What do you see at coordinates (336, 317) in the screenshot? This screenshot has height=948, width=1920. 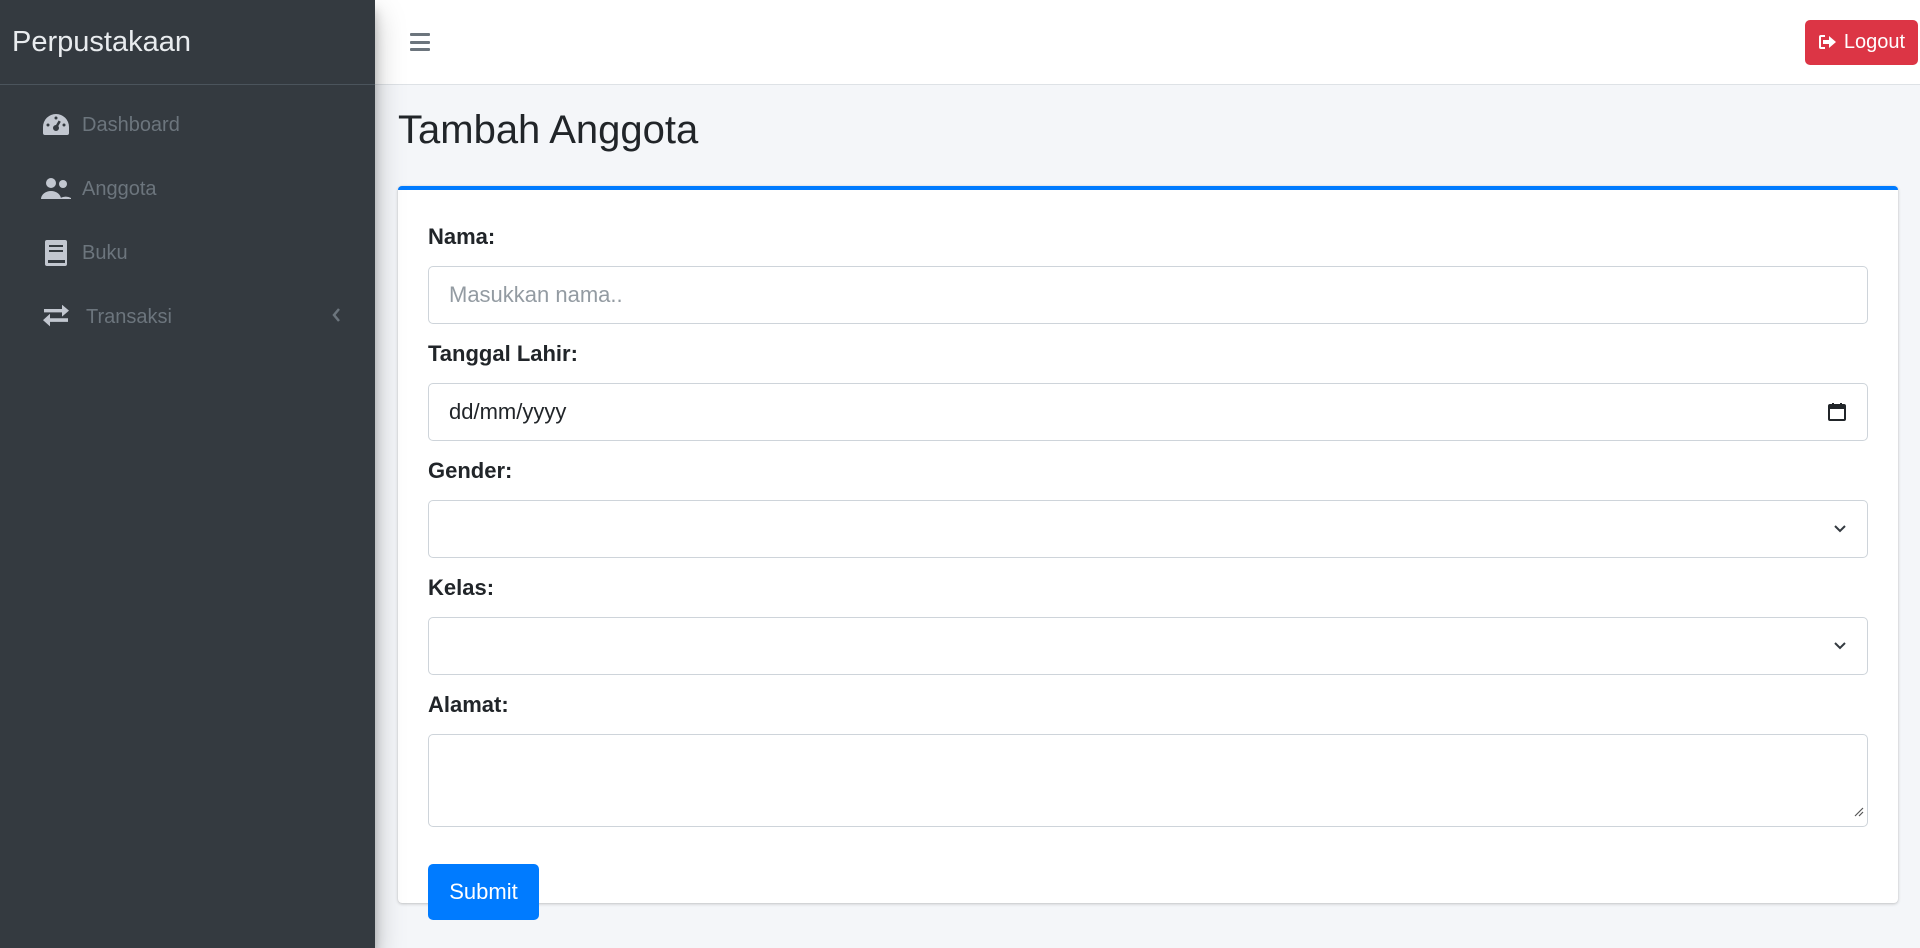 I see `chevron-left-icon` at bounding box center [336, 317].